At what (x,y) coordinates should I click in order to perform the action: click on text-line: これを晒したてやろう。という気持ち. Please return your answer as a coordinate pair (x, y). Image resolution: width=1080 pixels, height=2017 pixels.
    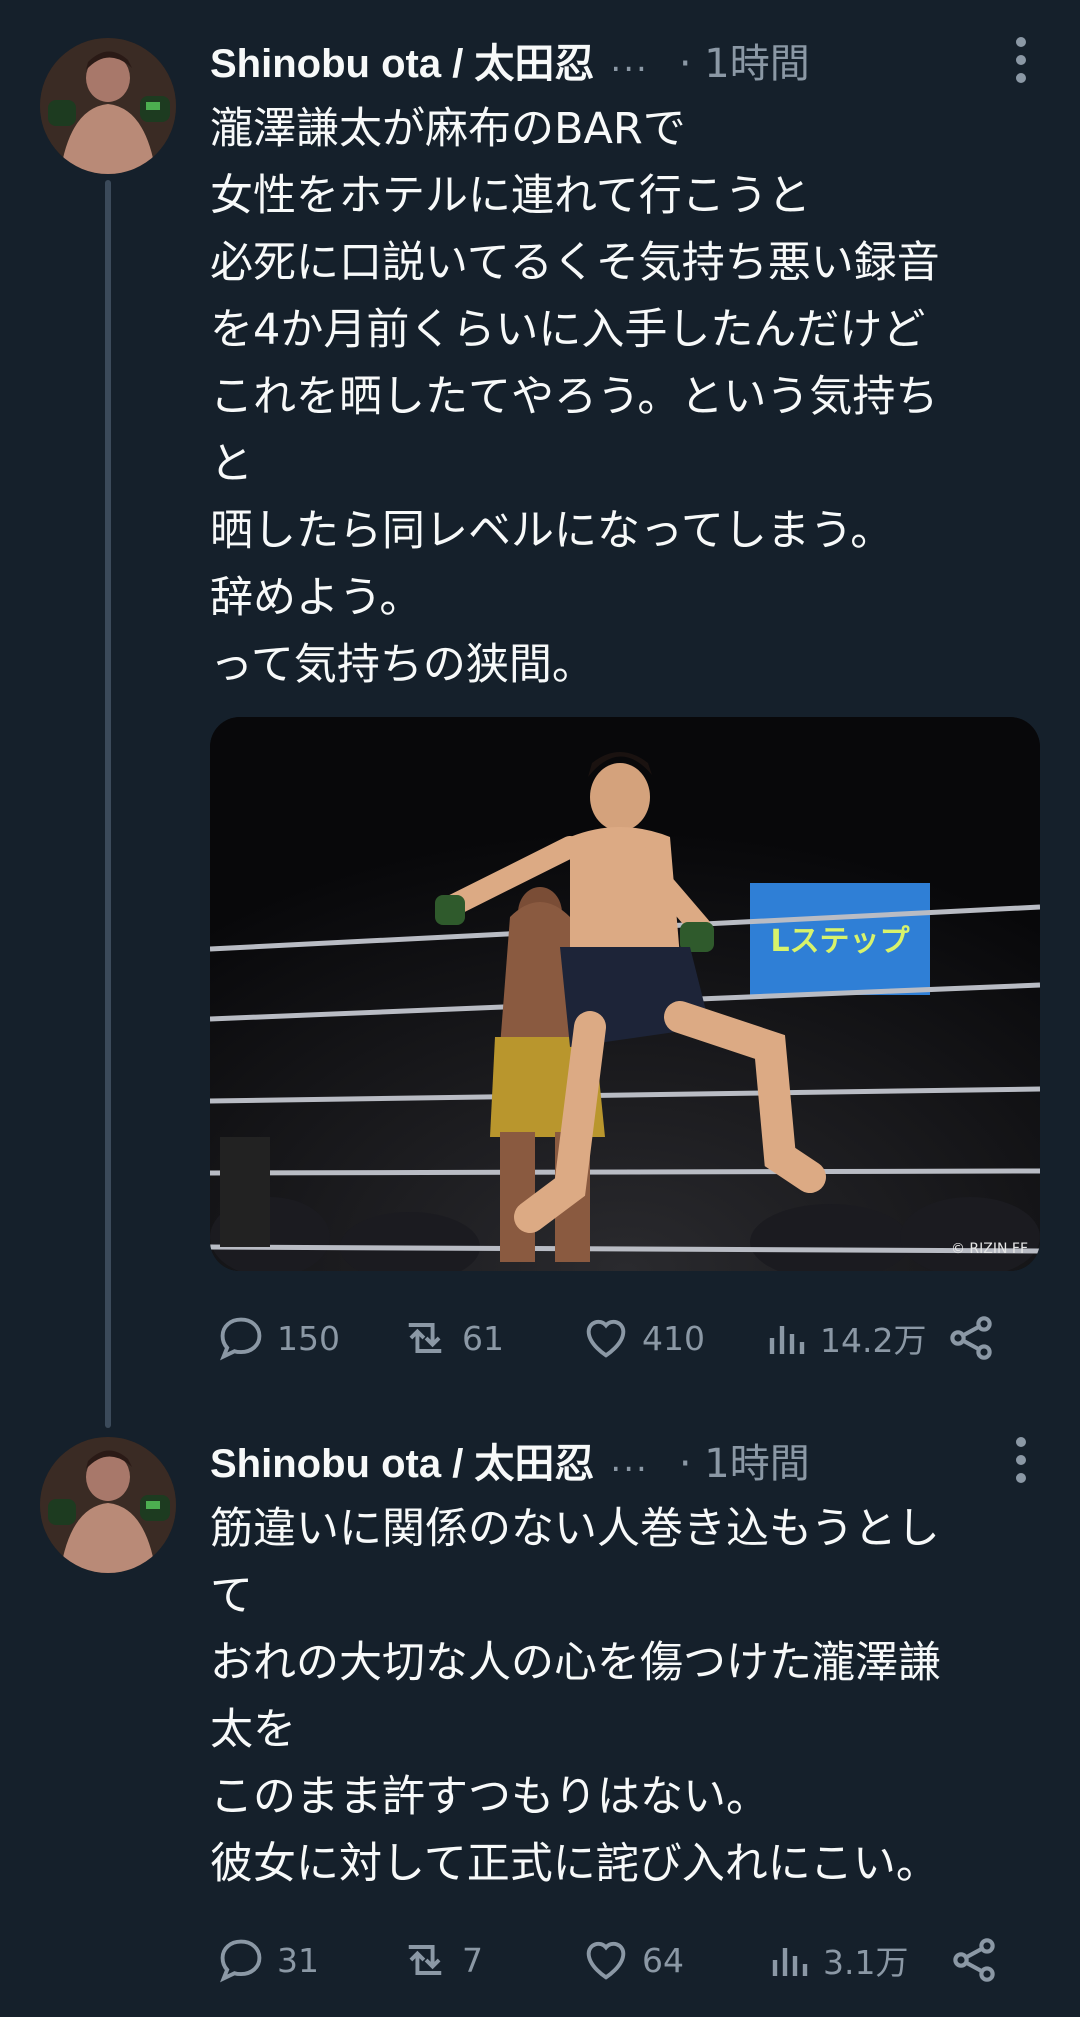
    Looking at the image, I should click on (574, 397).